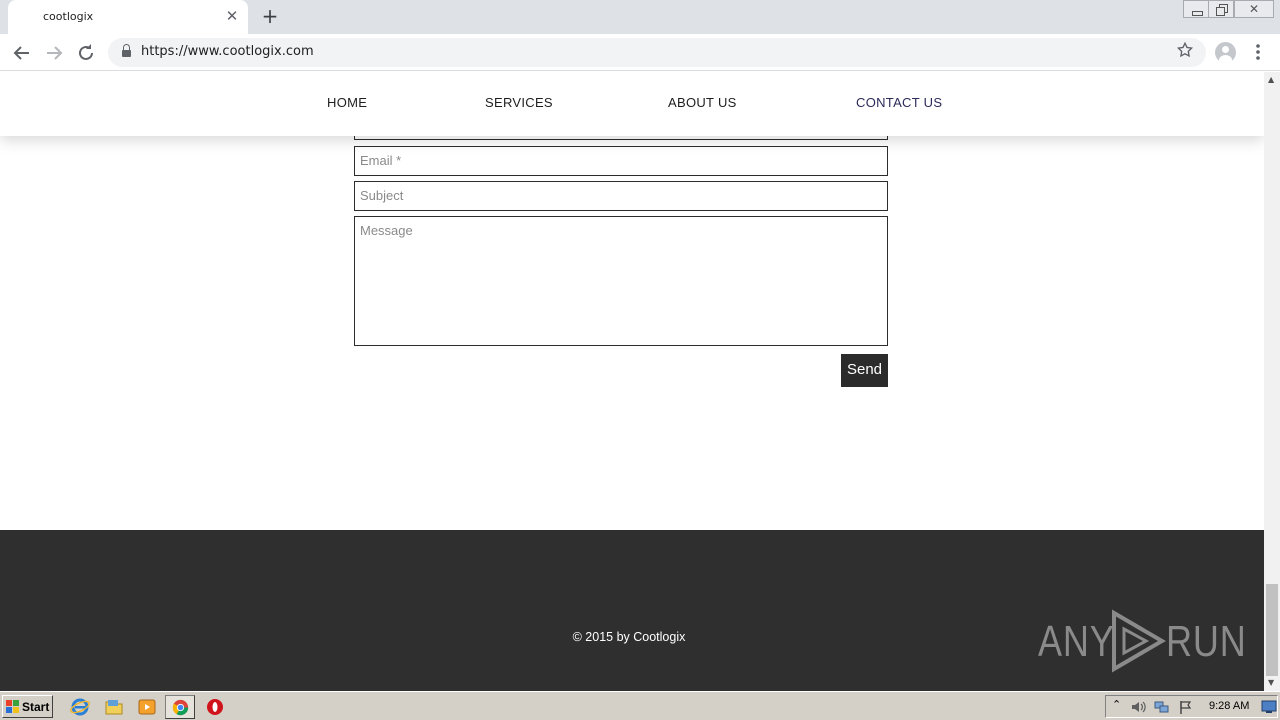 This screenshot has width=1280, height=720. Describe the element at coordinates (54, 53) in the screenshot. I see `arrow-right-icon` at that location.